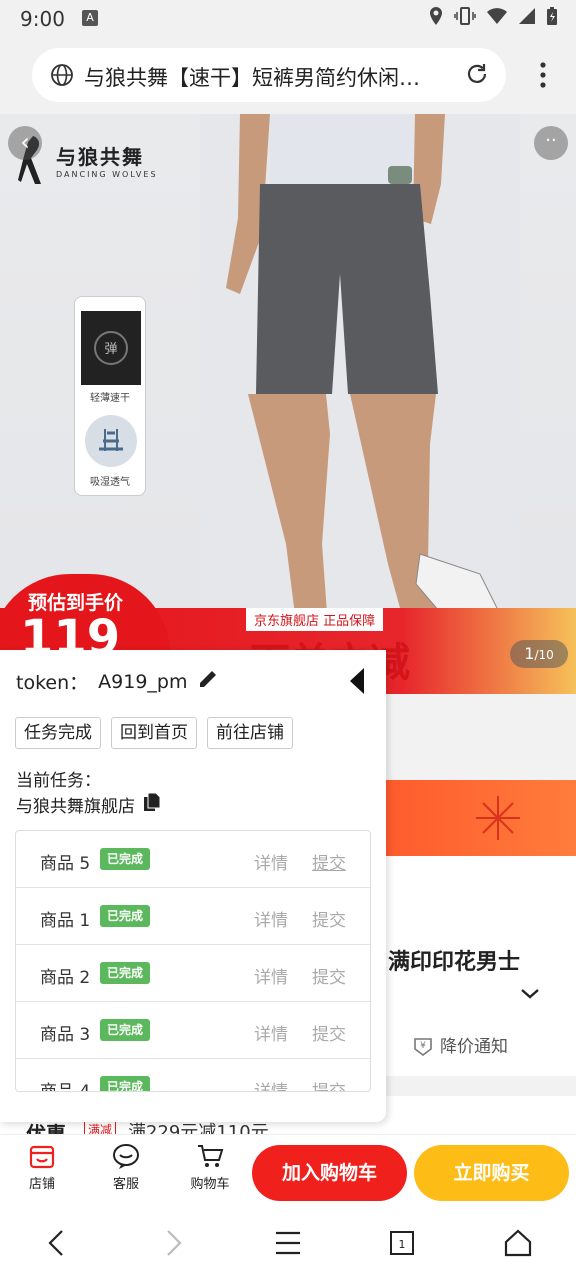  Describe the element at coordinates (210, 1184) in the screenshot. I see `cart-label: 购物车` at that location.